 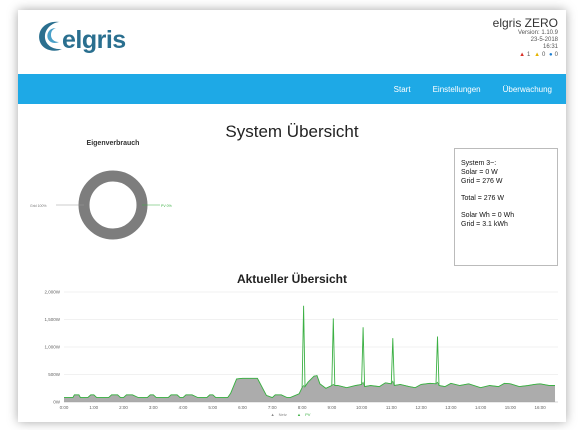 I want to click on date-text: 23-5-2018, so click(x=544, y=40).